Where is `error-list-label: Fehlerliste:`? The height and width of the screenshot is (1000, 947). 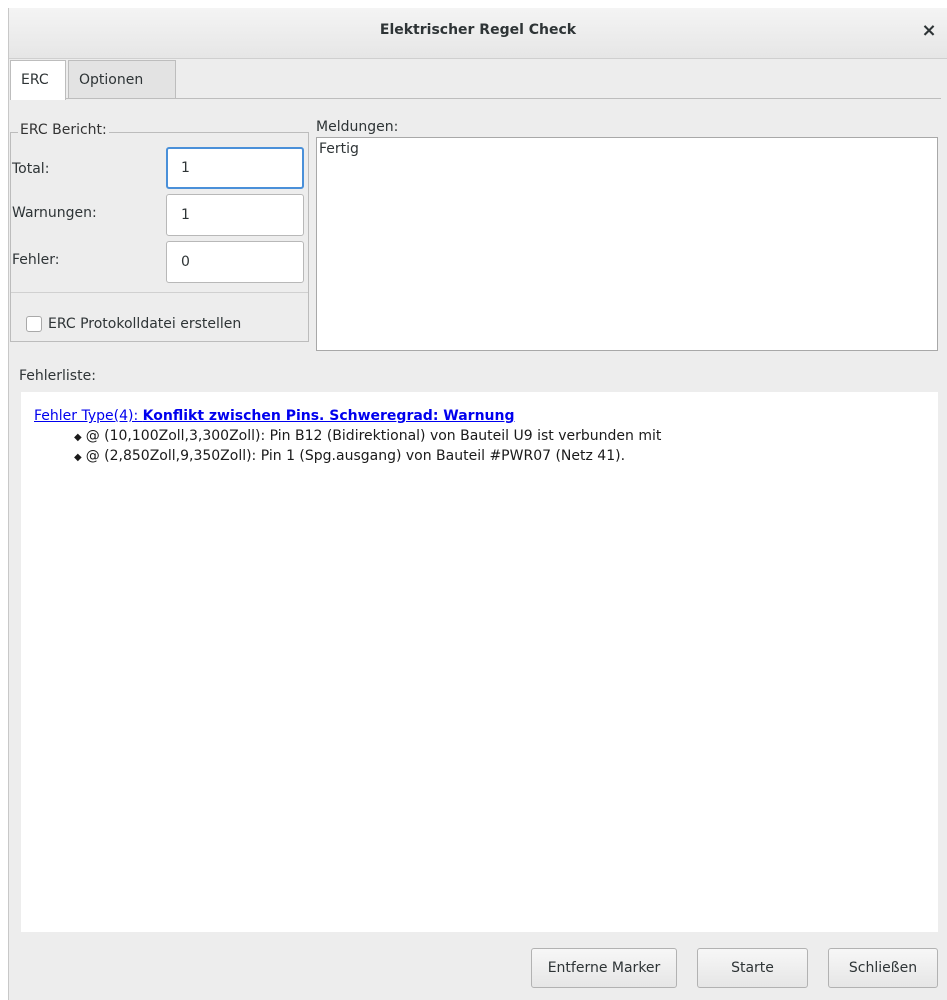
error-list-label: Fehlerliste: is located at coordinates (57, 376).